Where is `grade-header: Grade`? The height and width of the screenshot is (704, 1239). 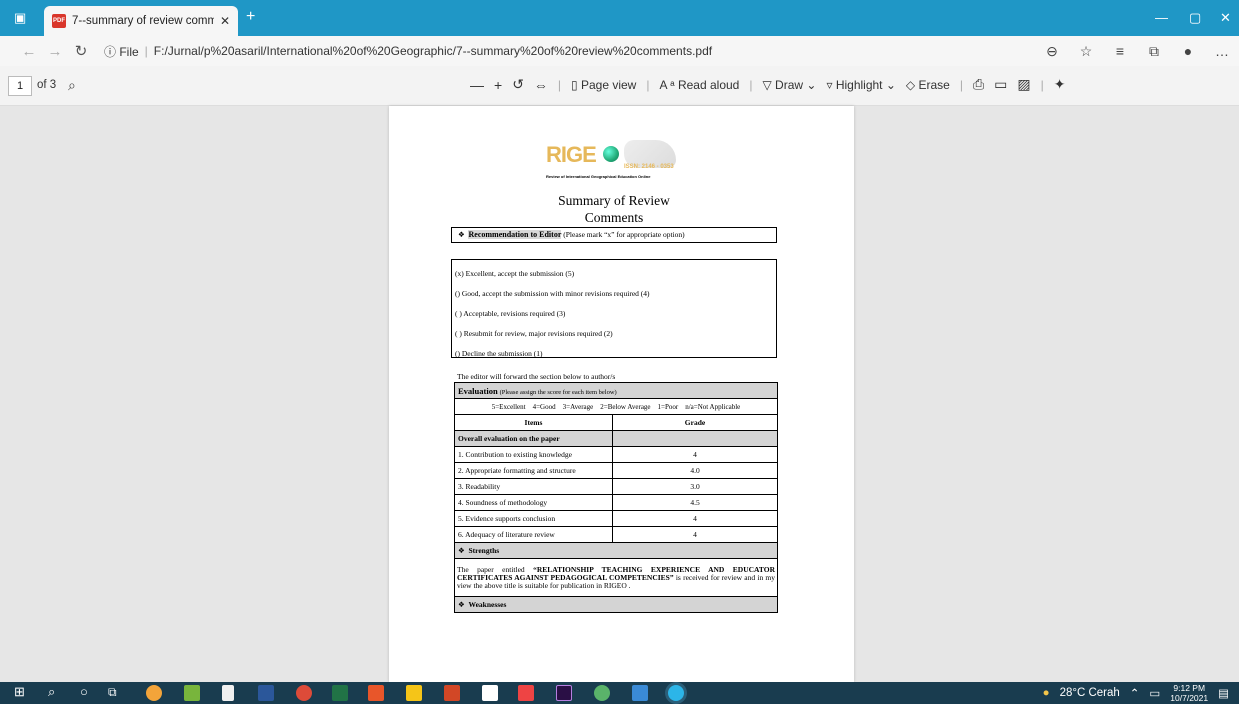 grade-header: Grade is located at coordinates (695, 422).